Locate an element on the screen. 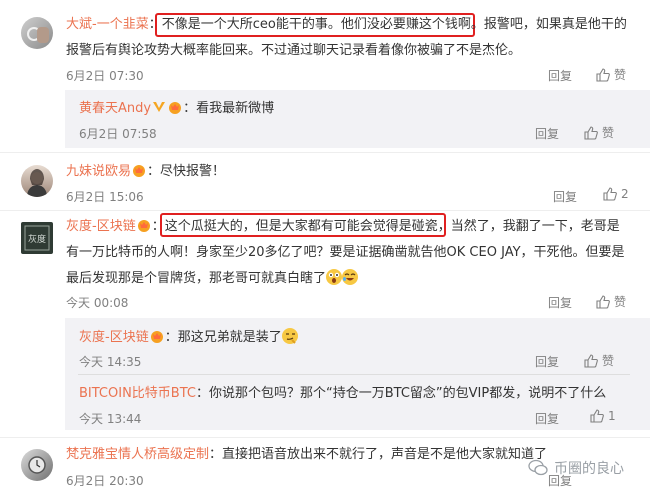 Image resolution: width=650 pixels, height=499 pixels. avatar-huidu: 灰度 is located at coordinates (37, 238).